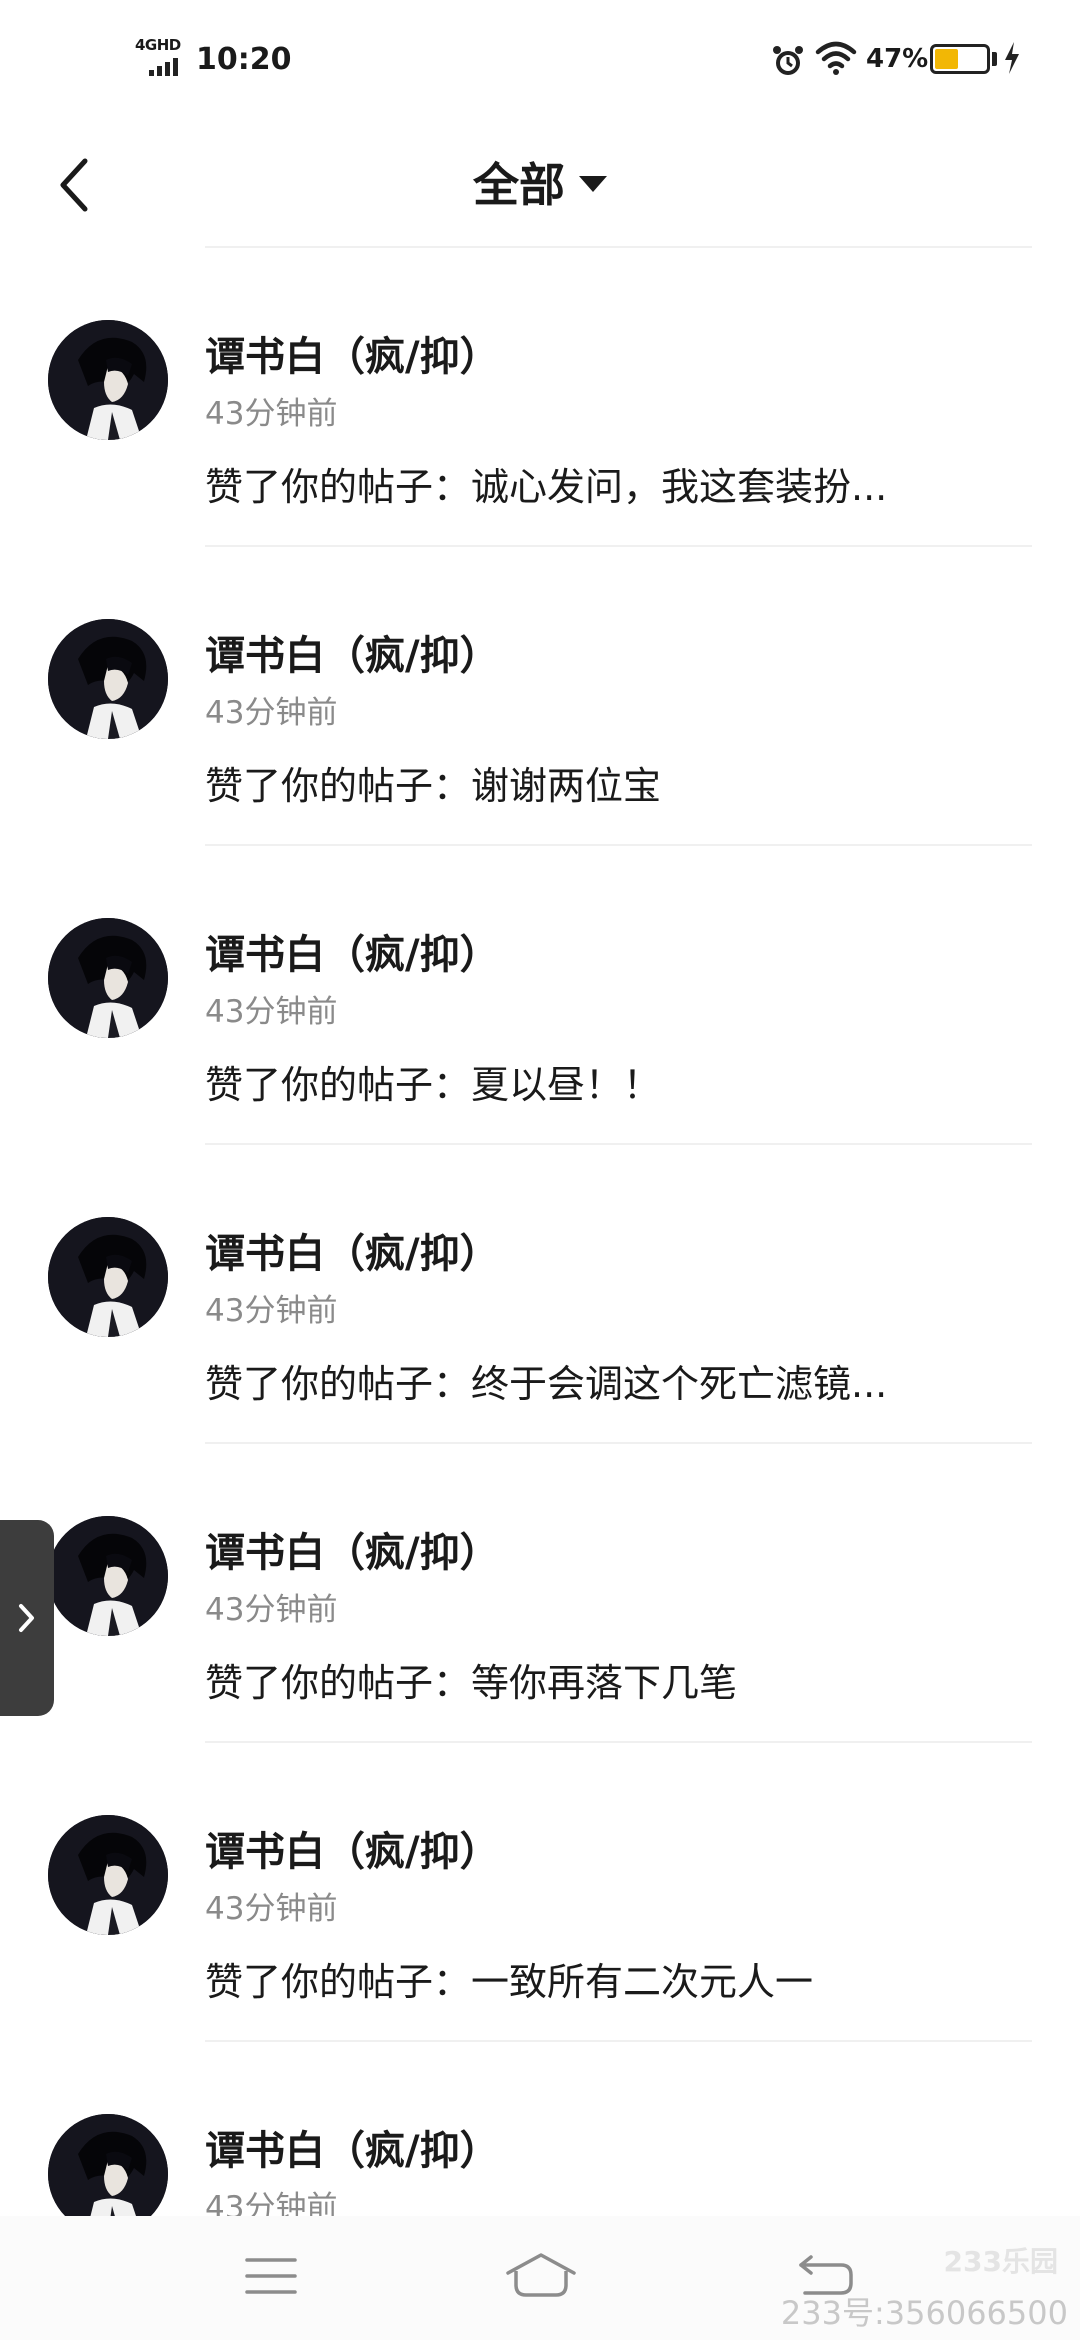 The image size is (1080, 2340). What do you see at coordinates (433, 782) in the screenshot?
I see `notification-message: 赞了你的帖子：谢谢两位宝` at bounding box center [433, 782].